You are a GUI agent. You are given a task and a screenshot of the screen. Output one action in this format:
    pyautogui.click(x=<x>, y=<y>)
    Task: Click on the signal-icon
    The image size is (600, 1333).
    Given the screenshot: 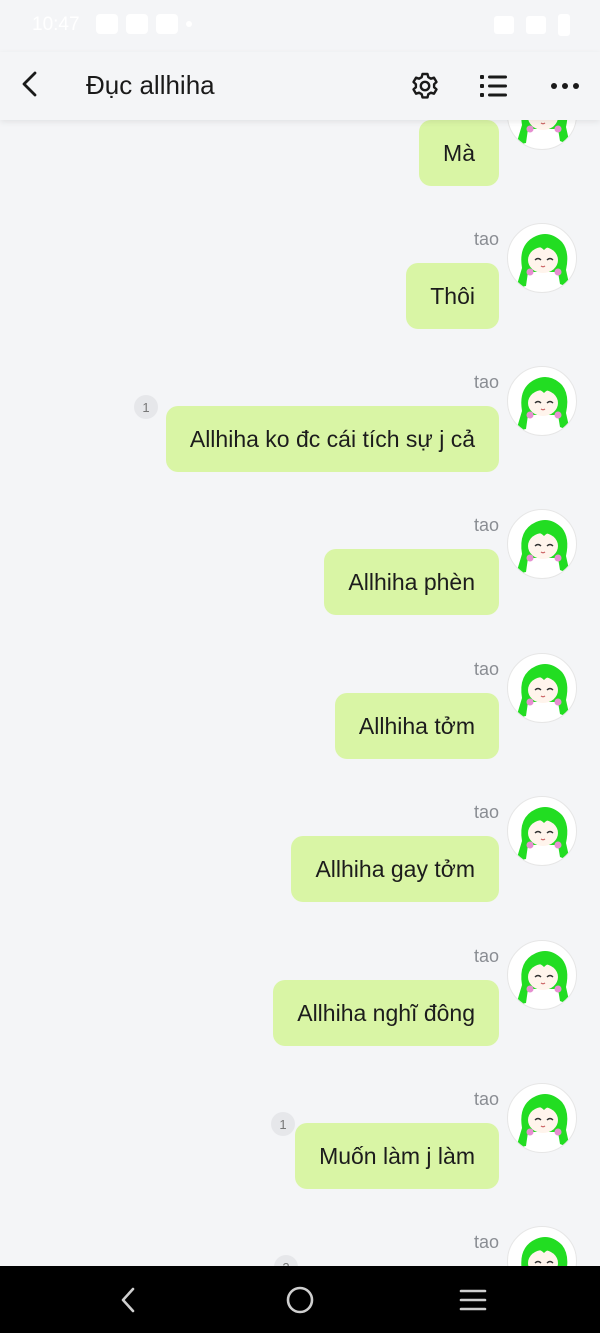 What is the action you would take?
    pyautogui.click(x=536, y=25)
    